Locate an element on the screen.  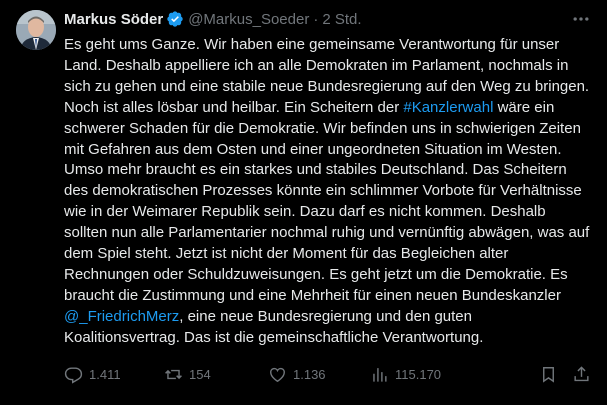
action-bar: 1.411 154 1.136 115.170 is located at coordinates (327, 374).